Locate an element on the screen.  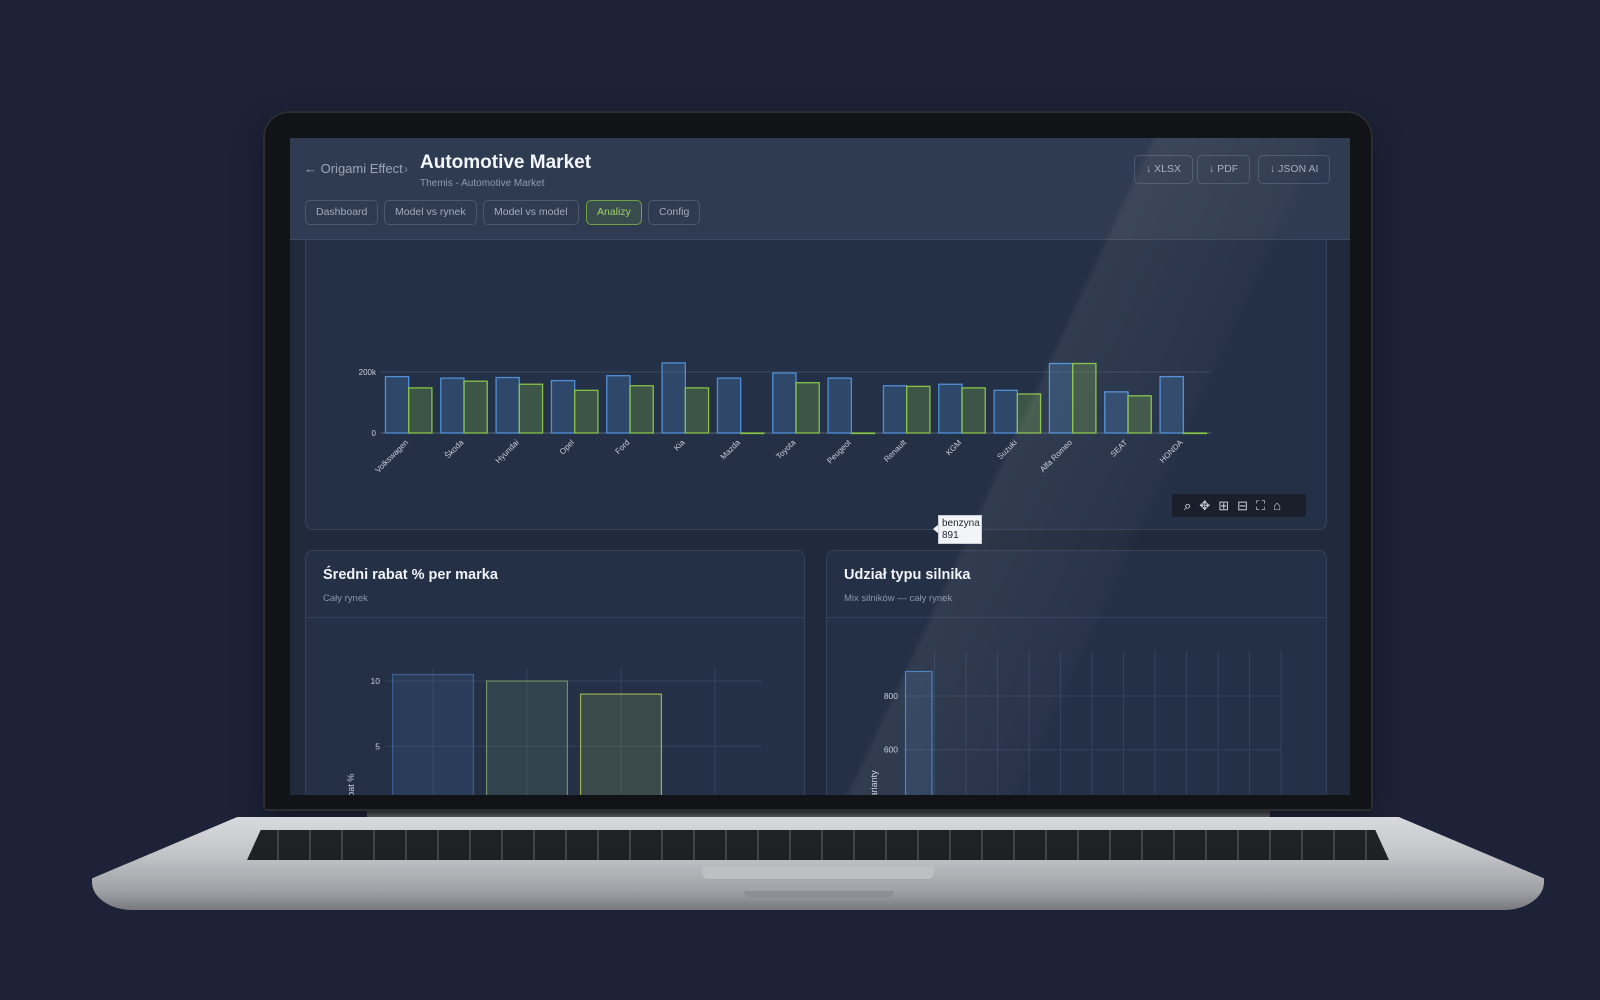
plot-modebar: ⌕ ✥ ⊞ ⊟ ⛶ ⌂ is located at coordinates (1239, 505).